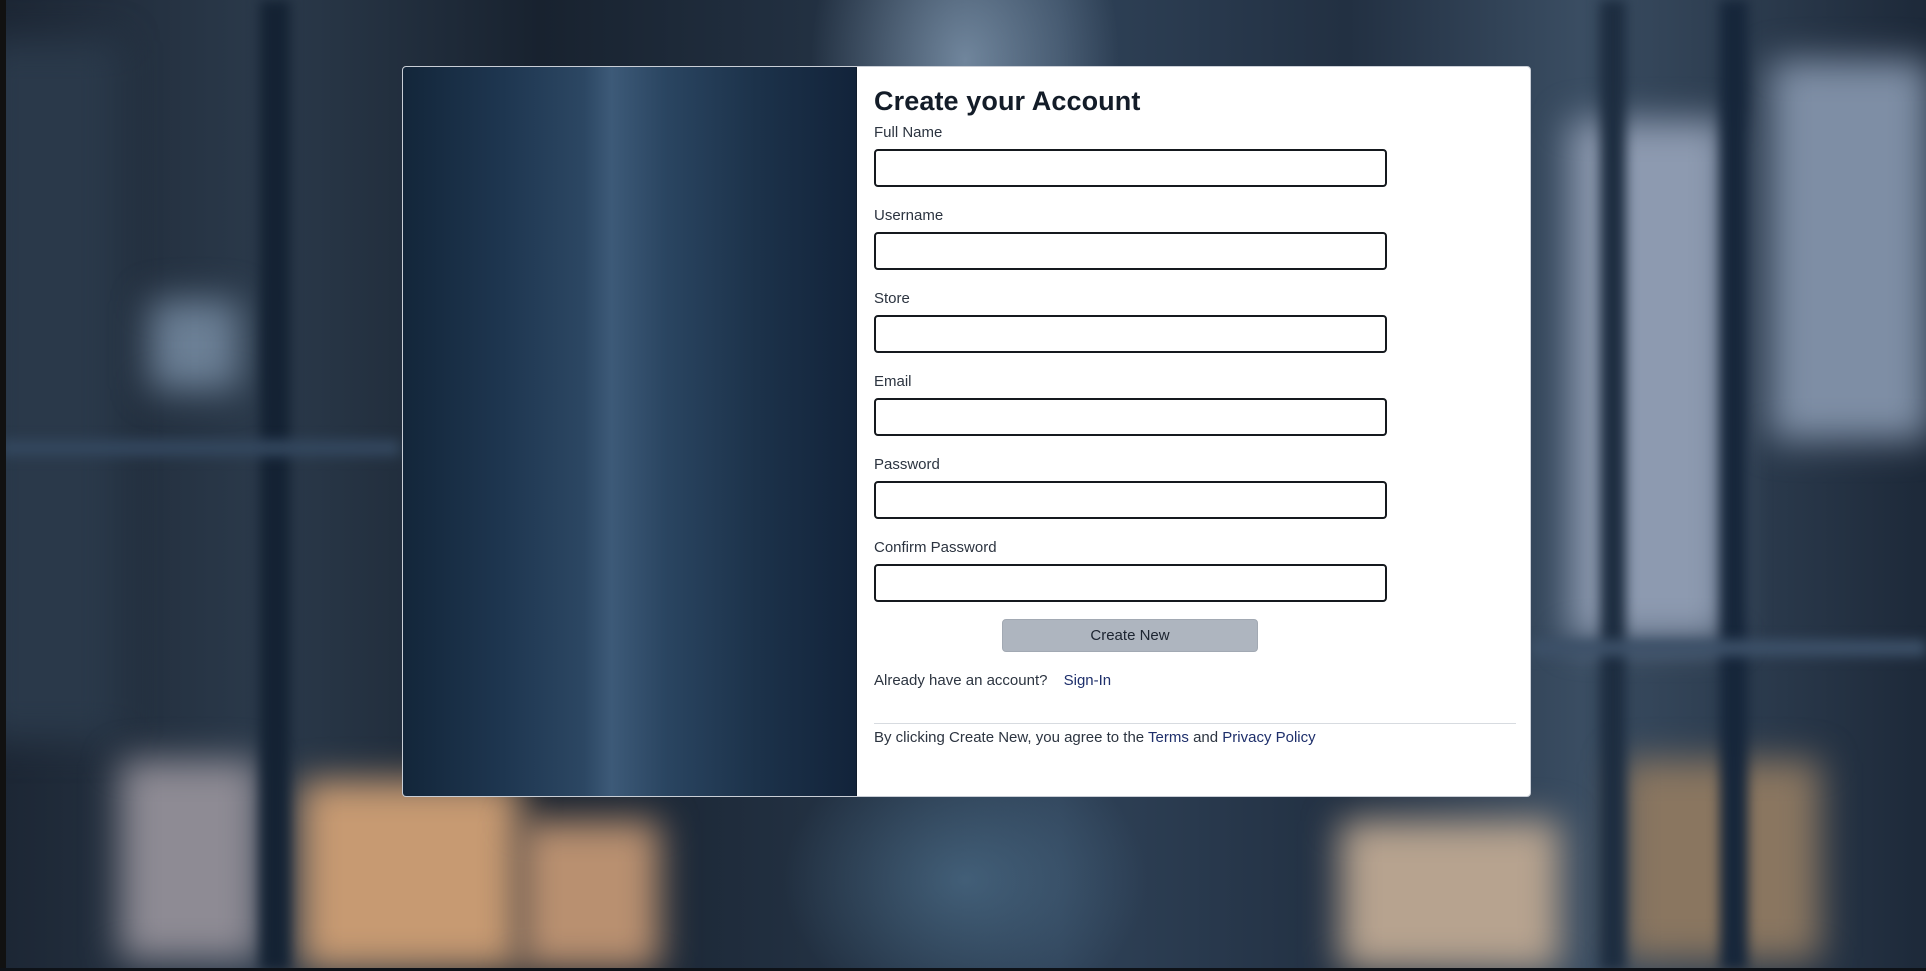 The height and width of the screenshot is (971, 1926). I want to click on terms-and-text: and, so click(1206, 737).